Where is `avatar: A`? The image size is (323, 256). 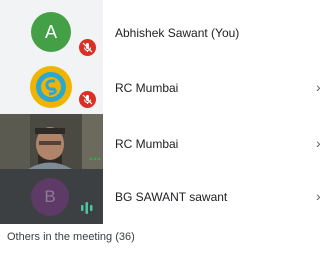 avatar: A is located at coordinates (51, 32).